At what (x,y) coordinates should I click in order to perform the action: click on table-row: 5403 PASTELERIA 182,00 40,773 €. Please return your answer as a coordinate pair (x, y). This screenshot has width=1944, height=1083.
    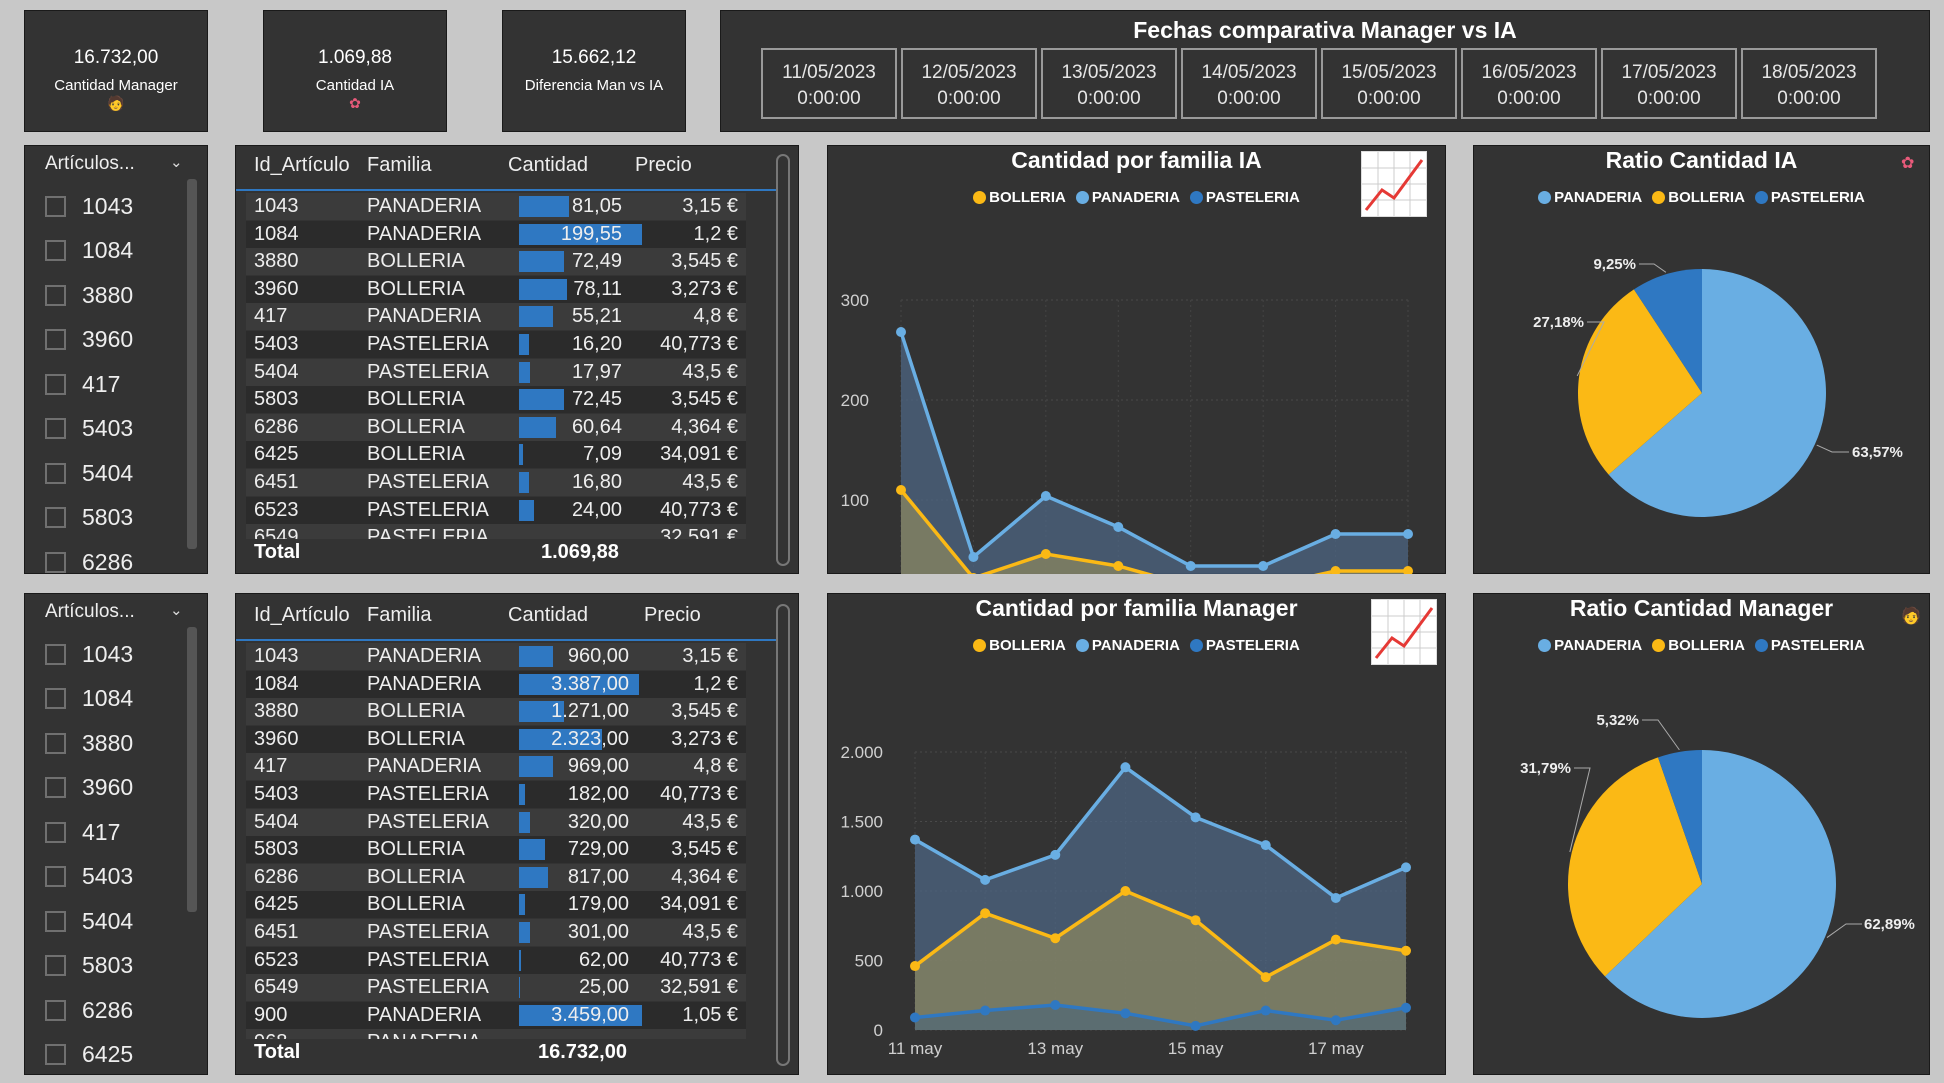
    Looking at the image, I should click on (496, 794).